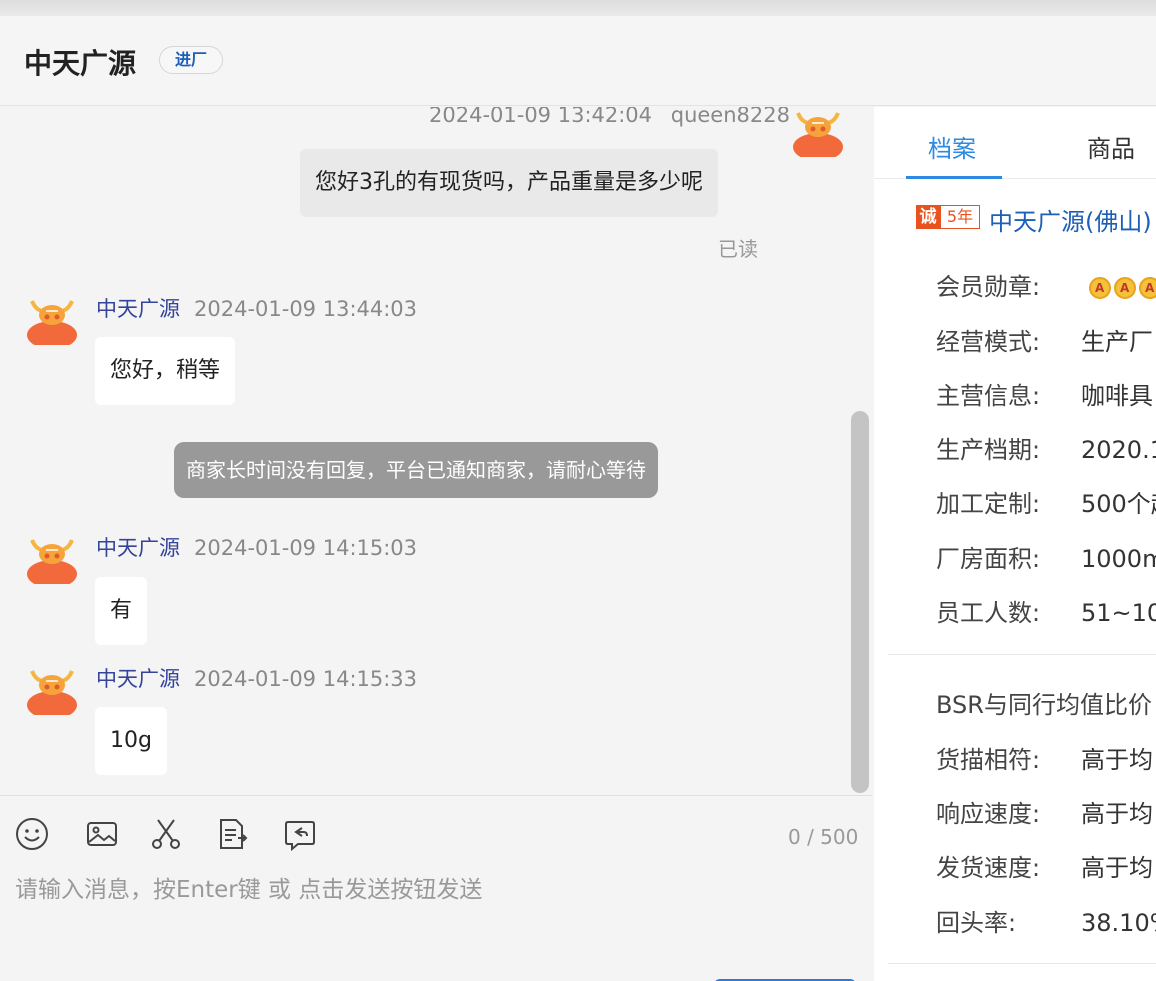  Describe the element at coordinates (818, 134) in the screenshot. I see `user-avatar` at that location.